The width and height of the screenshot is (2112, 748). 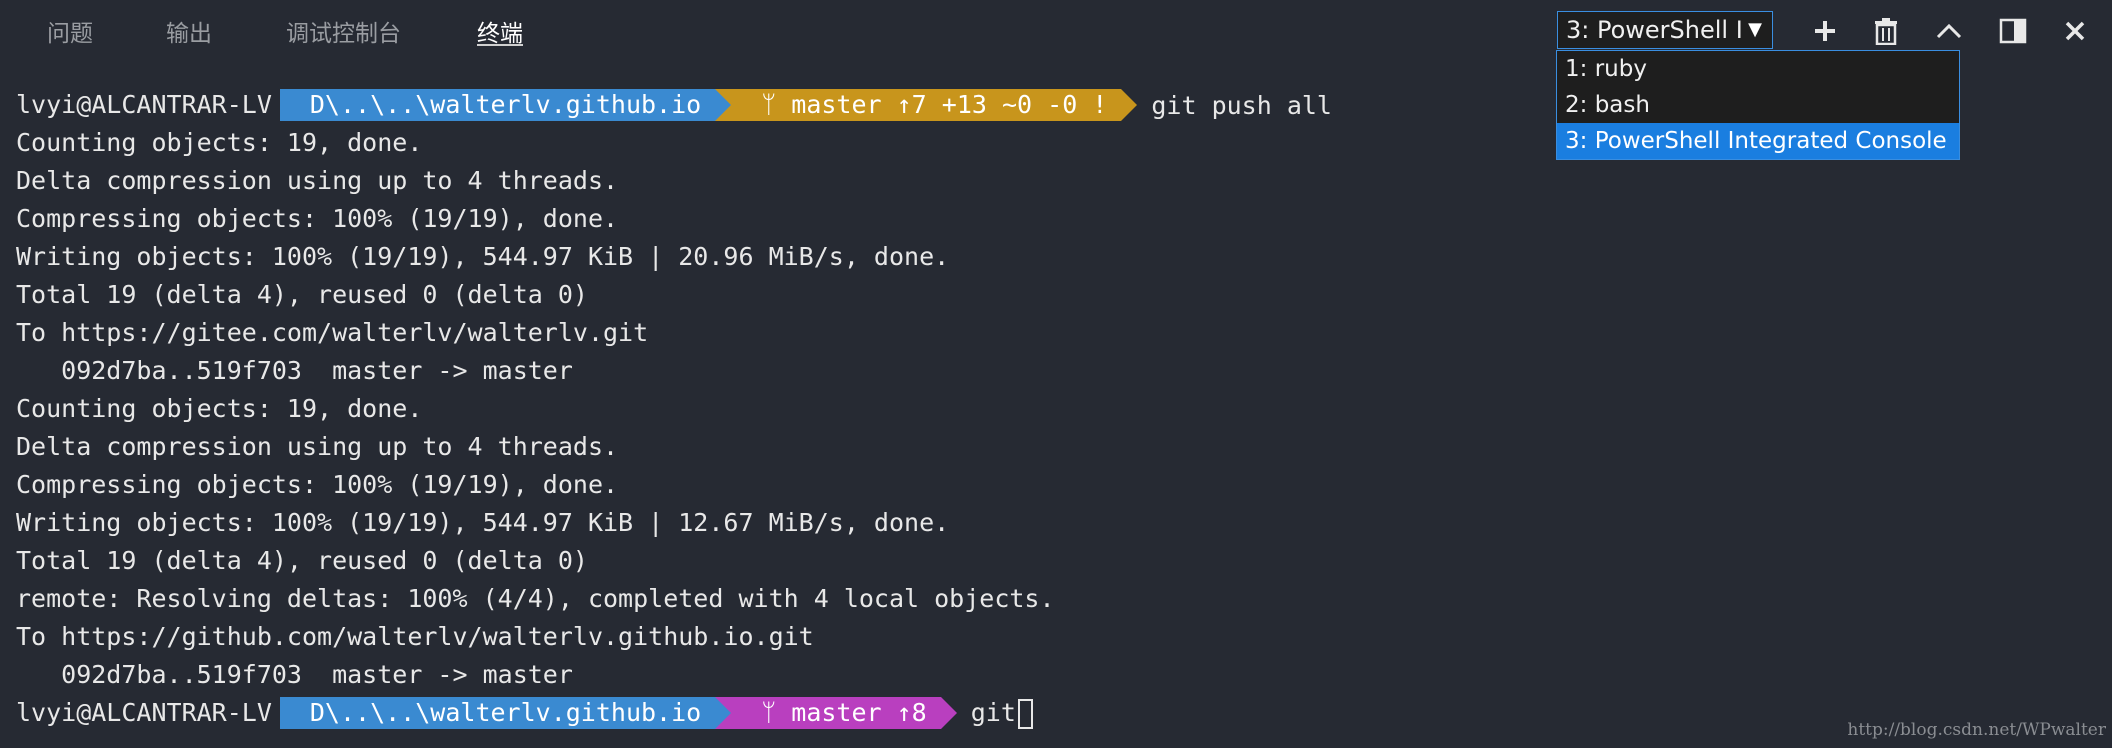 I want to click on chevron-down-icon: ▼, so click(x=1755, y=29).